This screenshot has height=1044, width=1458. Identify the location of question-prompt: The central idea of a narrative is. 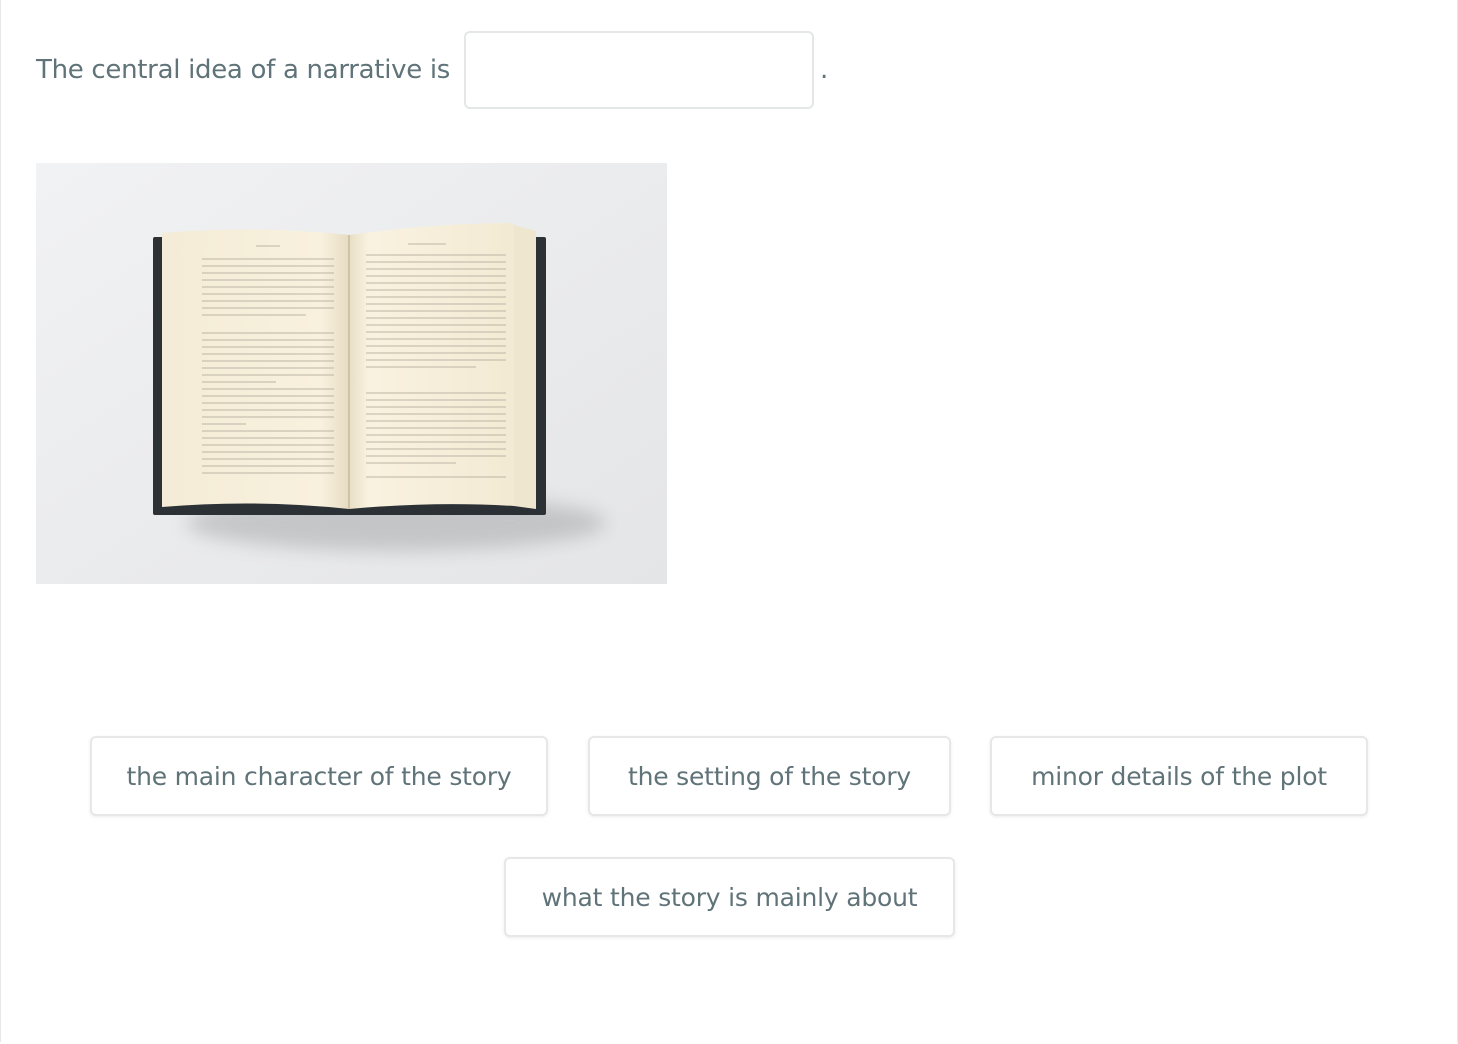
(243, 70).